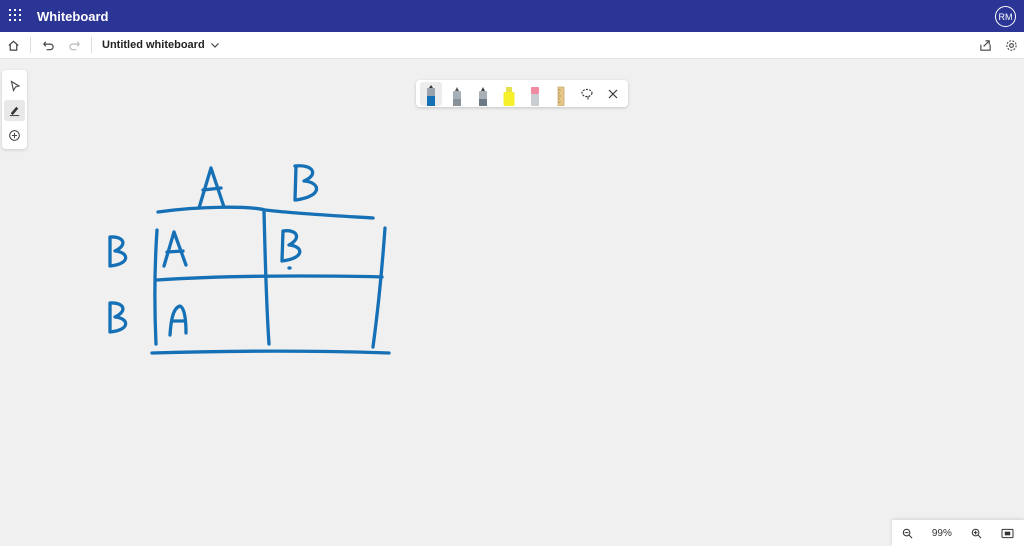  What do you see at coordinates (178, 320) in the screenshot?
I see `ink-letter-cell-a2` at bounding box center [178, 320].